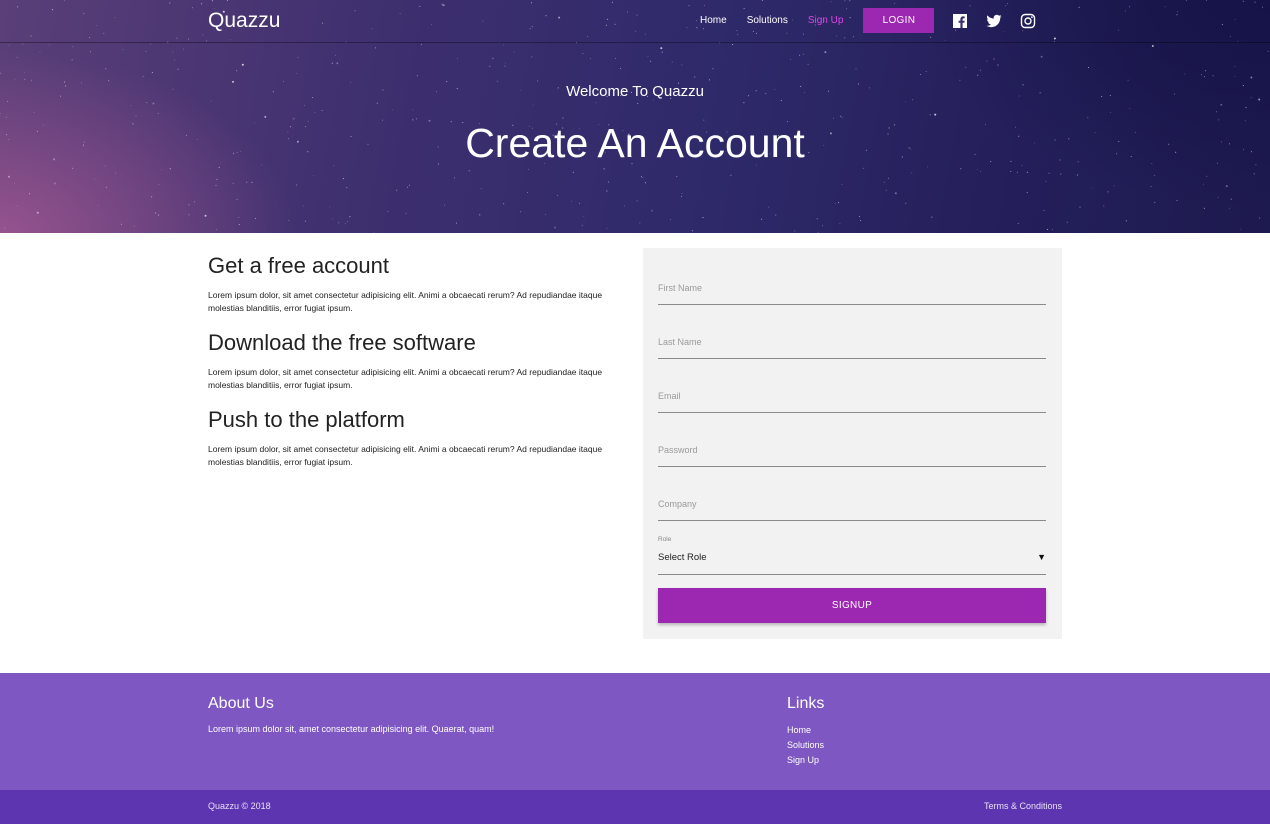  I want to click on company-placeholder: Company, so click(677, 504).